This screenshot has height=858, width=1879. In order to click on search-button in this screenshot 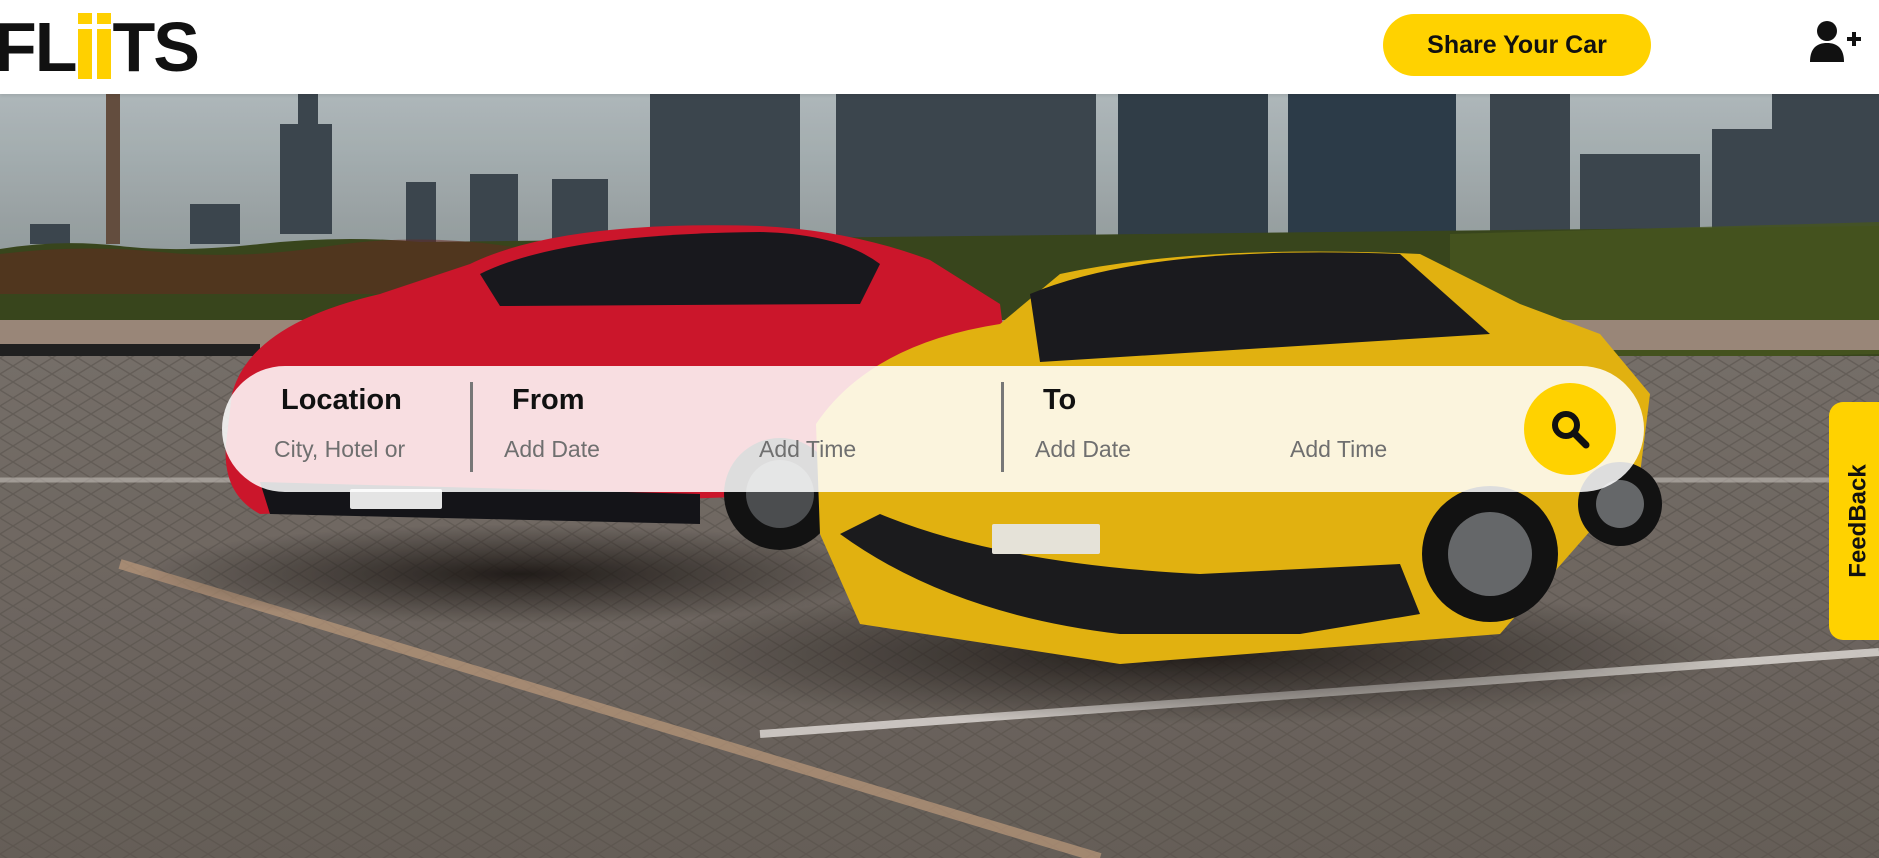, I will do `click(1570, 429)`.